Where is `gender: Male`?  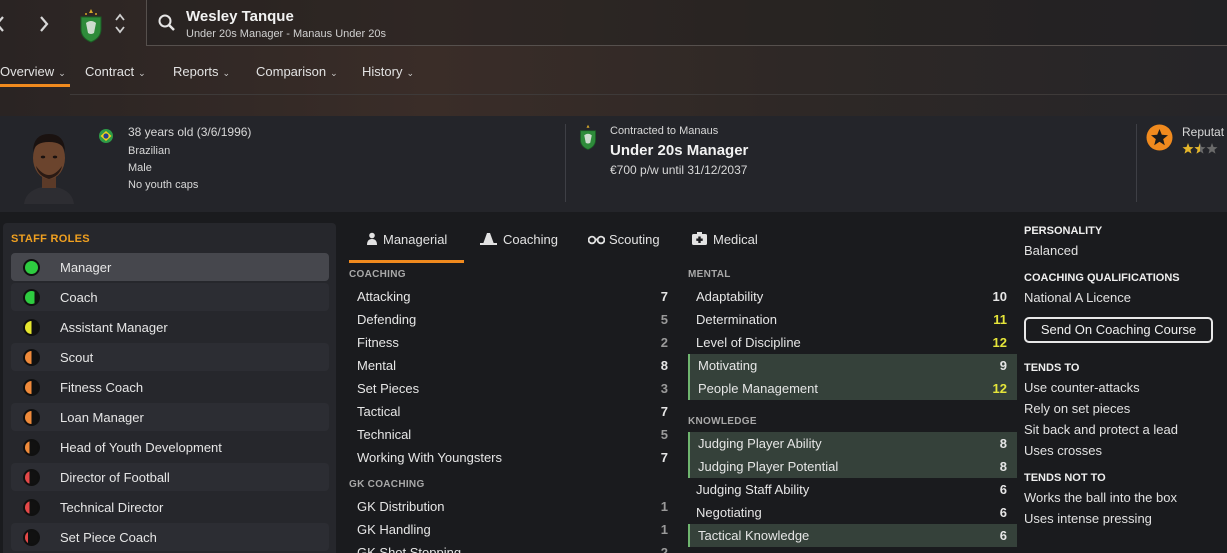
gender: Male is located at coordinates (140, 168).